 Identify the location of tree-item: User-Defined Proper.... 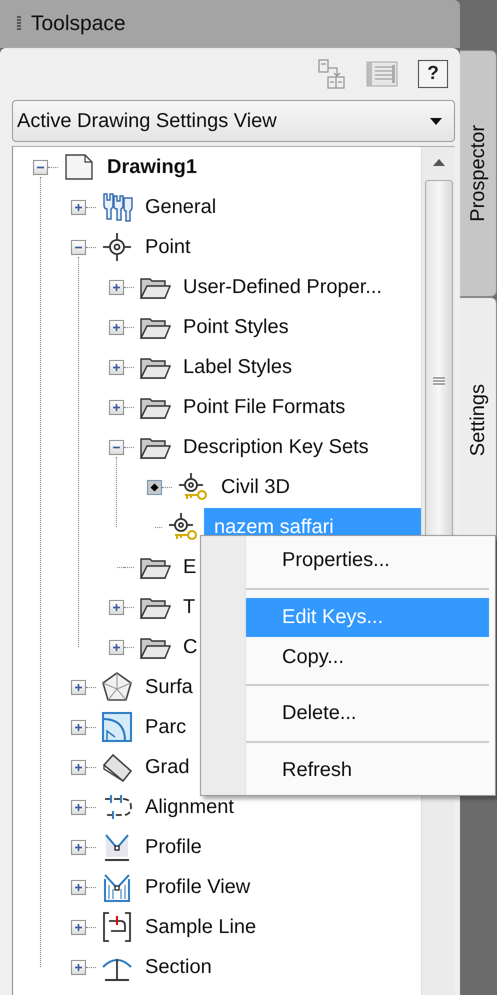
(282, 287).